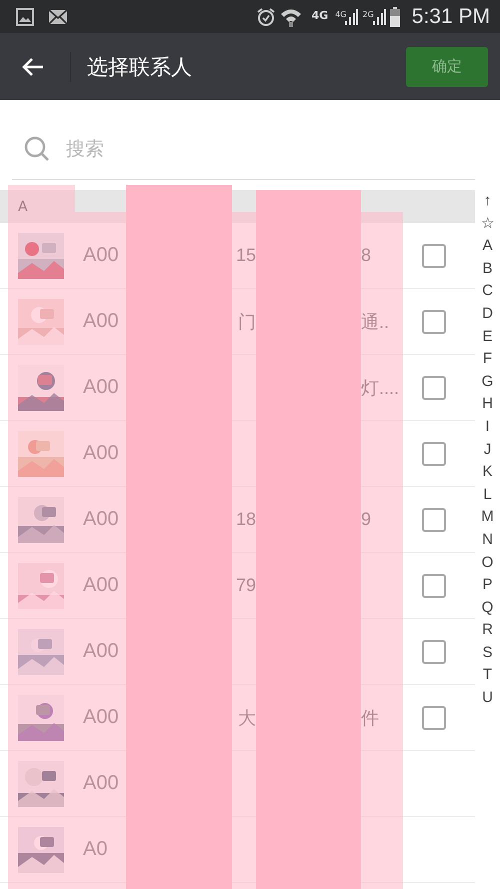 The width and height of the screenshot is (500, 889). What do you see at coordinates (487, 224) in the screenshot?
I see `index-letter: ☆` at bounding box center [487, 224].